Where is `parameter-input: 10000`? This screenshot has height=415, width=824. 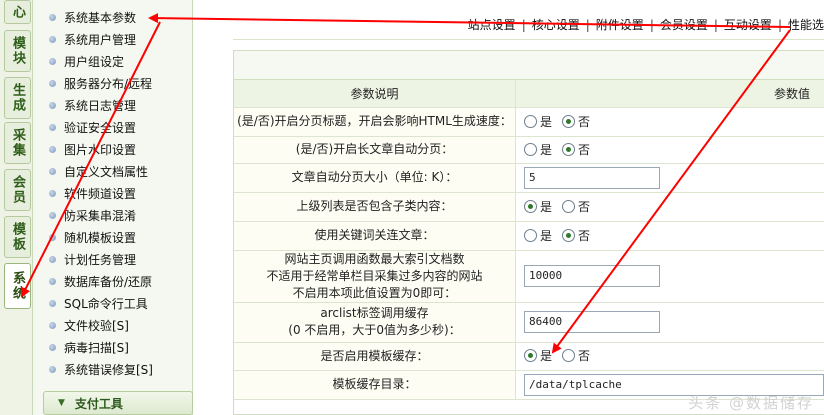 parameter-input: 10000 is located at coordinates (592, 276).